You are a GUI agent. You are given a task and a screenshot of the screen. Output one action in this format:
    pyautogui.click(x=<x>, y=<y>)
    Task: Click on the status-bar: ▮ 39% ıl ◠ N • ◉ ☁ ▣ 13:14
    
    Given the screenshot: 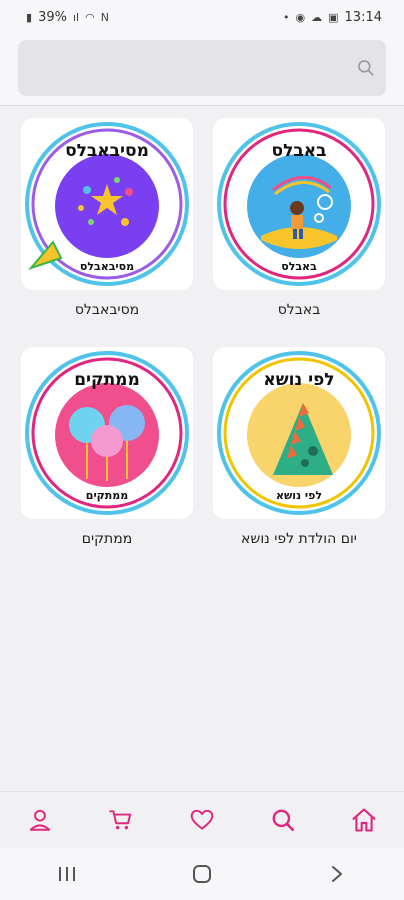 What is the action you would take?
    pyautogui.click(x=202, y=17)
    